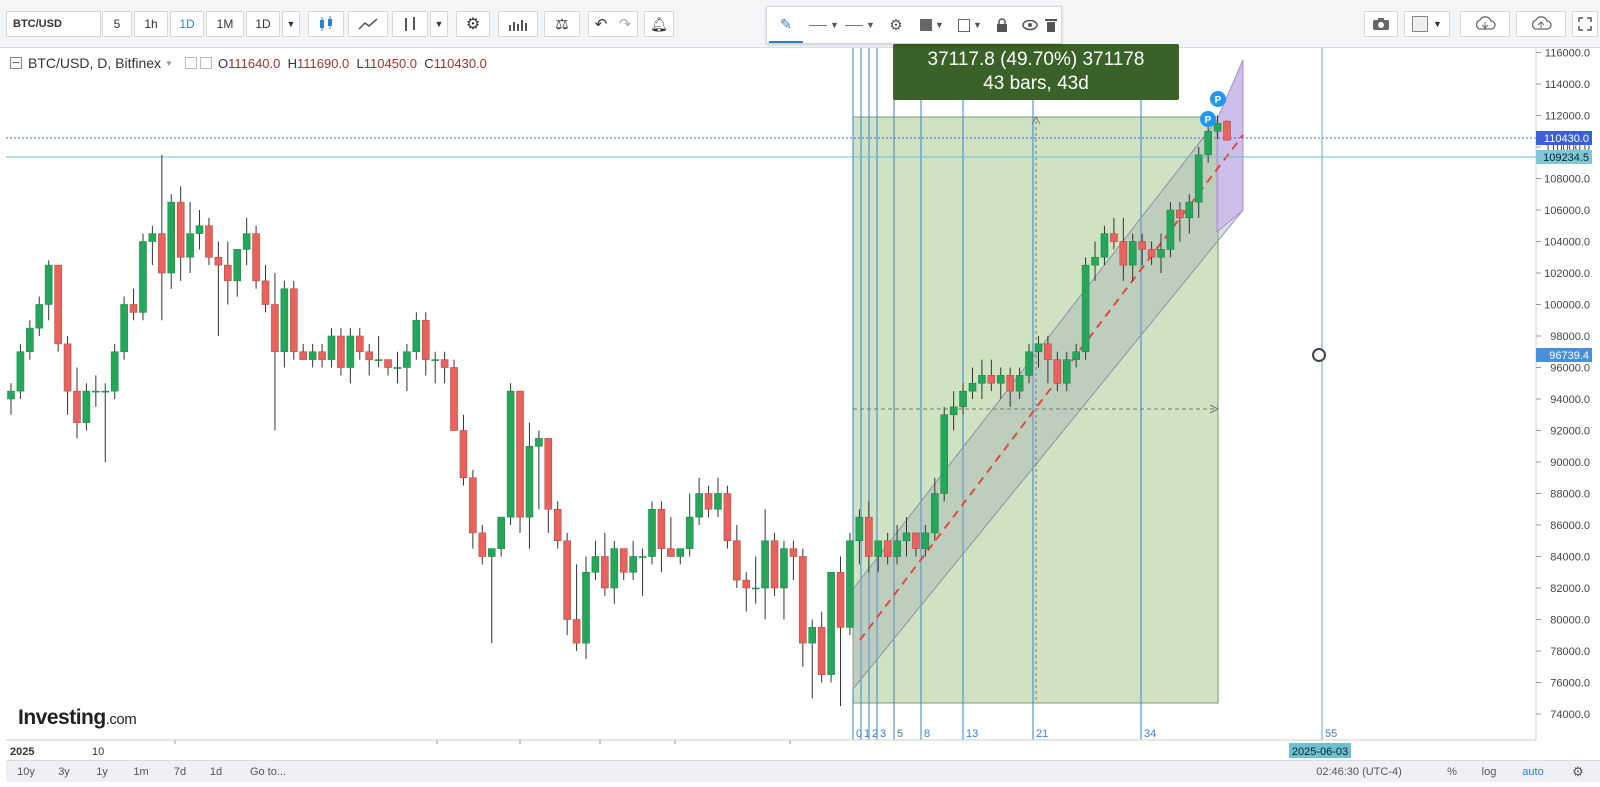 The height and width of the screenshot is (787, 1600). I want to click on gear-icon: ⚙, so click(1578, 771).